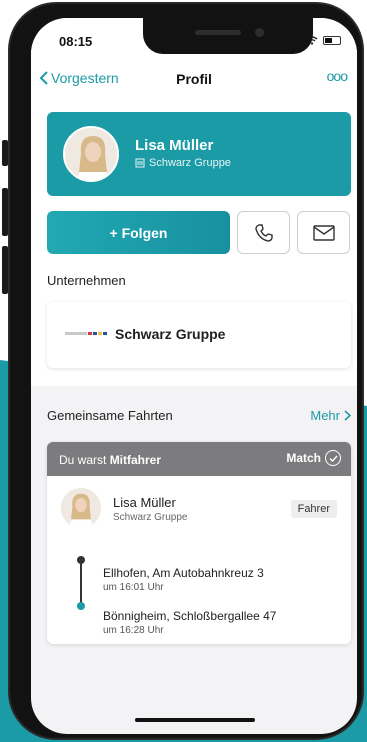 Image resolution: width=367 pixels, height=742 pixels. What do you see at coordinates (76, 41) in the screenshot?
I see `status-time: 08:15` at bounding box center [76, 41].